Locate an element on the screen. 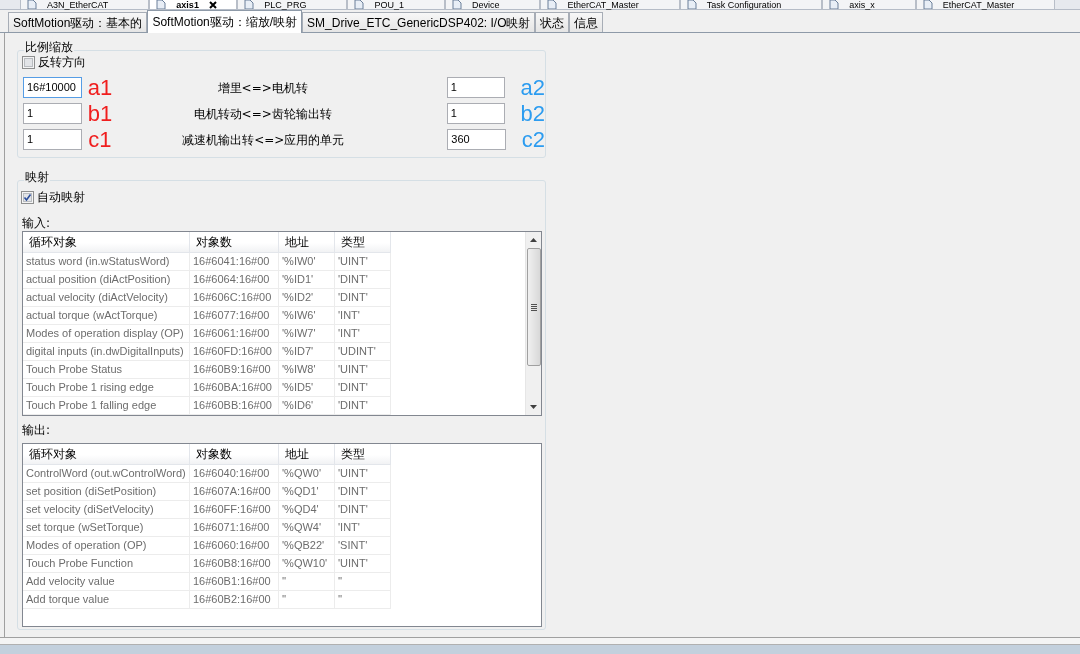 The image size is (1080, 654). annotation: c1 is located at coordinates (100, 139).